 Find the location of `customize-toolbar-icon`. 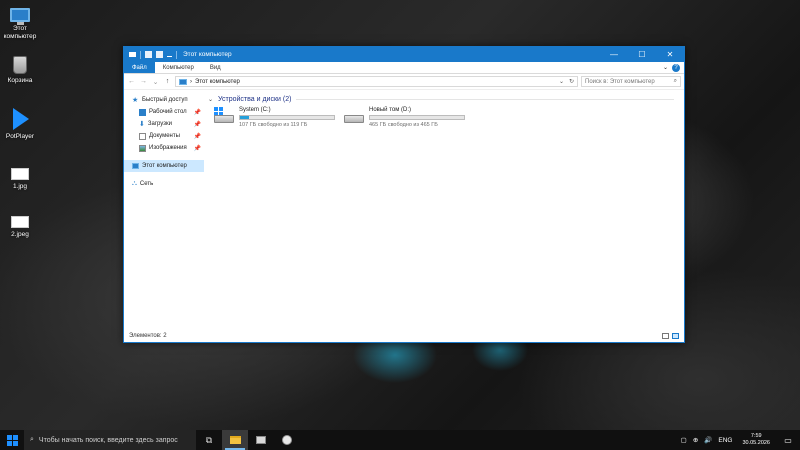

customize-toolbar-icon is located at coordinates (169, 55).